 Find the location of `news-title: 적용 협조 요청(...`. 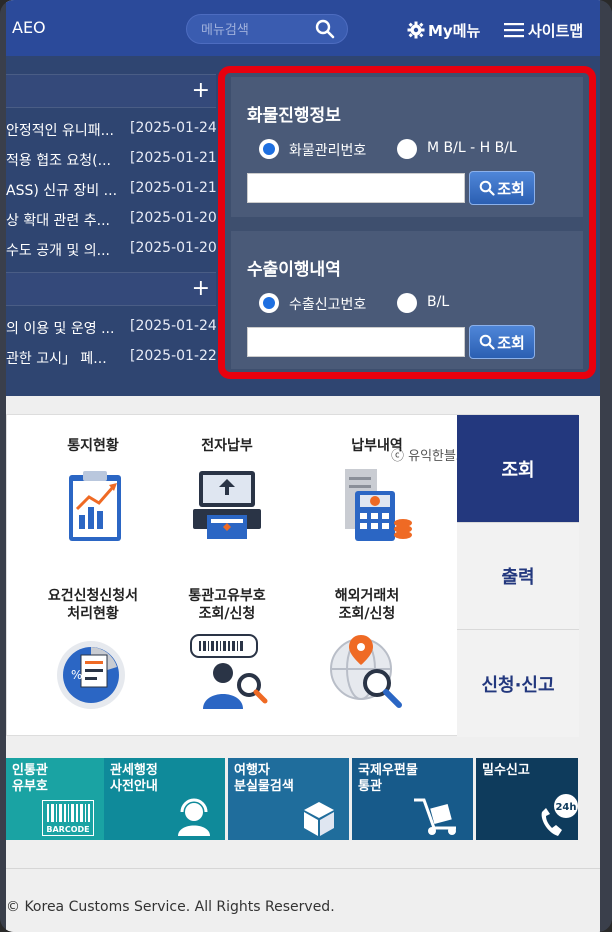

news-title: 적용 협조 요청(... is located at coordinates (65, 160).